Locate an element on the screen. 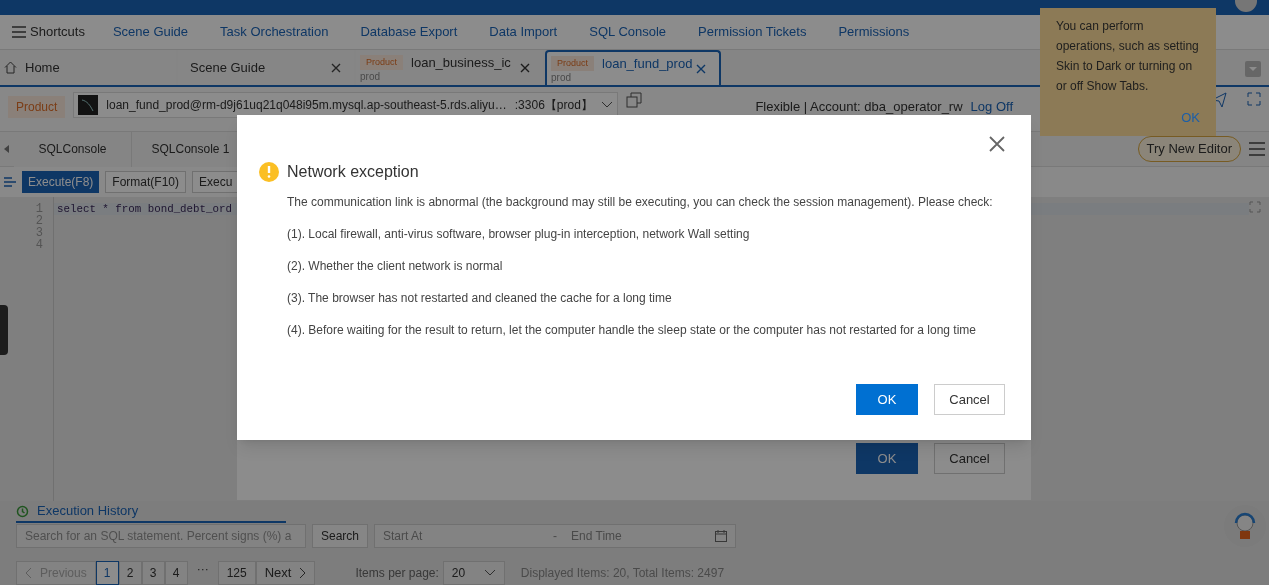  nav-link: Scene Guide is located at coordinates (150, 32).